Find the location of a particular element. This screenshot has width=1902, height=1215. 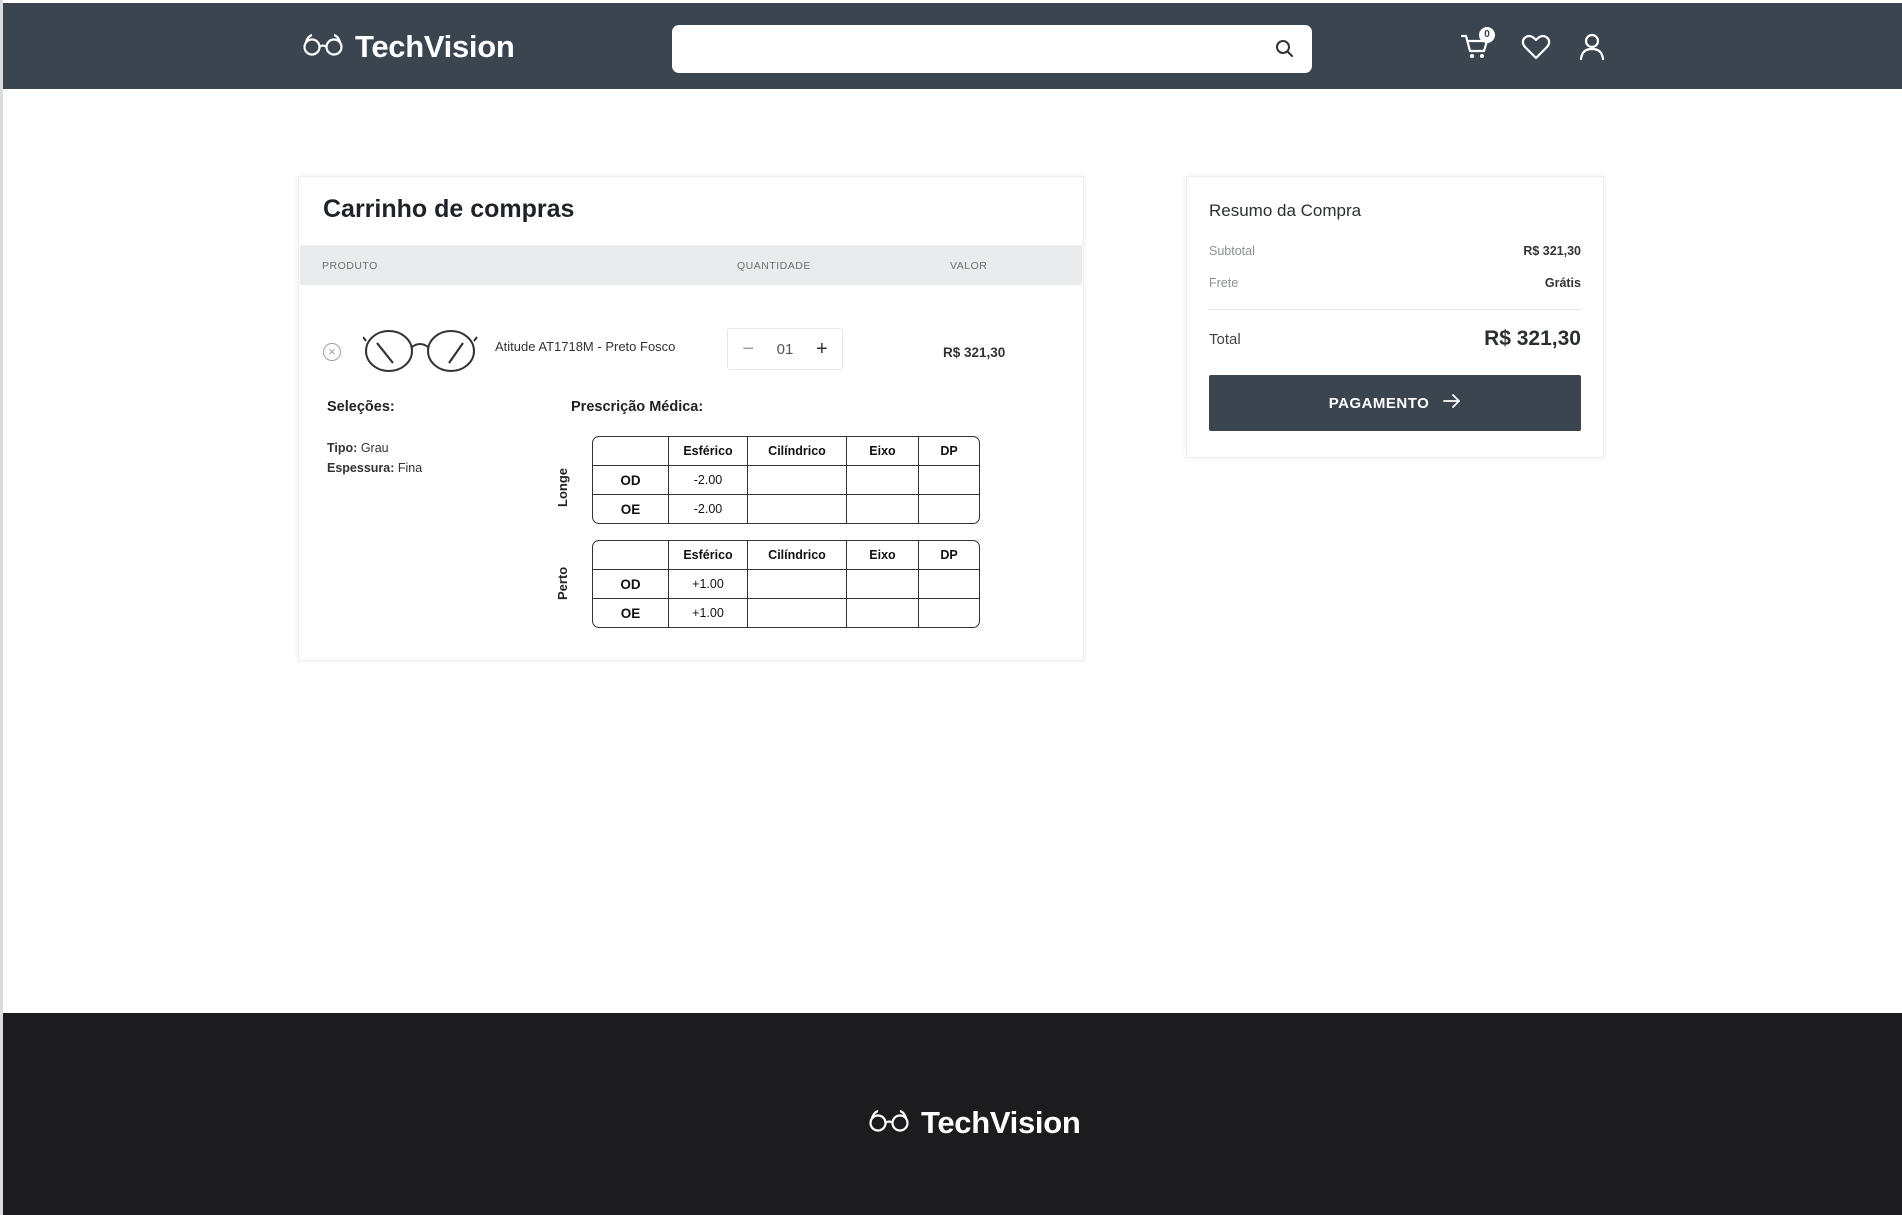

heart-icon is located at coordinates (1536, 49).